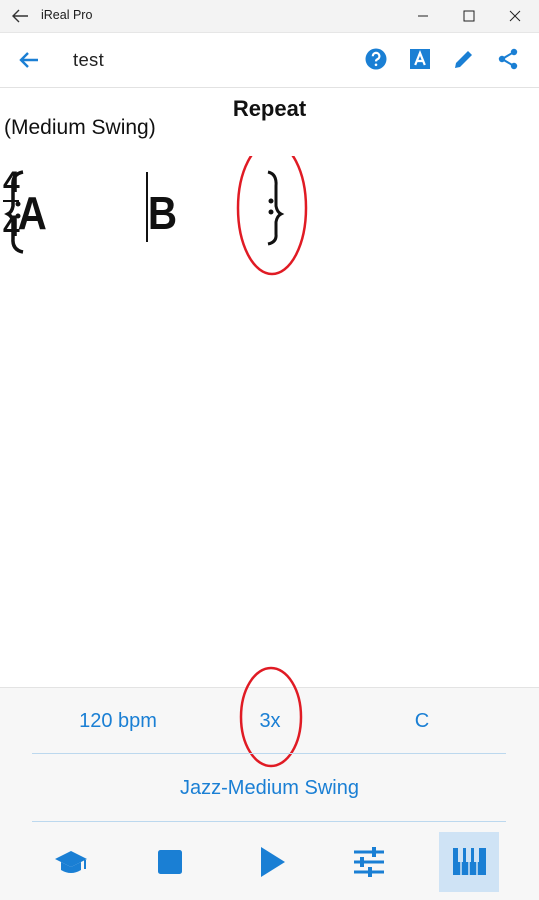 Image resolution: width=539 pixels, height=900 pixels. I want to click on repeat-end-bracket, so click(276, 208).